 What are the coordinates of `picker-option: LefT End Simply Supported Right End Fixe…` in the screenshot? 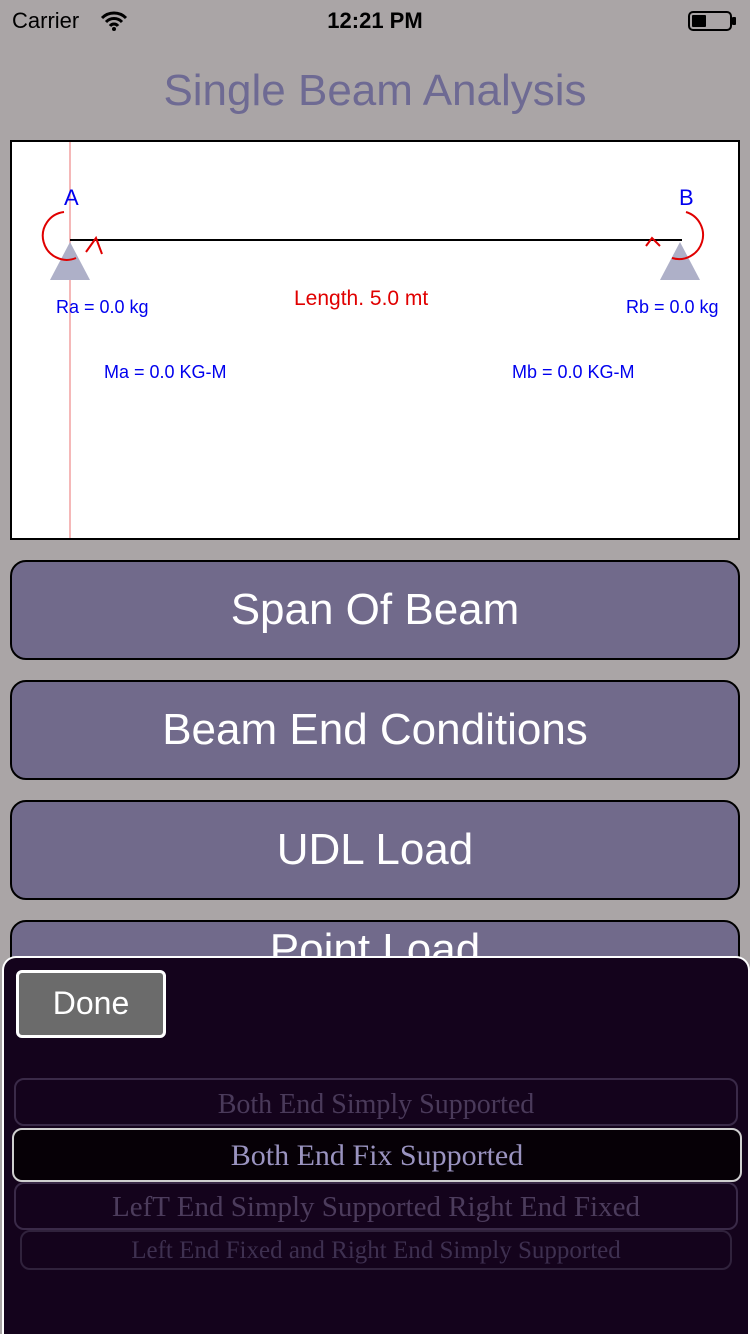 It's located at (376, 1206).